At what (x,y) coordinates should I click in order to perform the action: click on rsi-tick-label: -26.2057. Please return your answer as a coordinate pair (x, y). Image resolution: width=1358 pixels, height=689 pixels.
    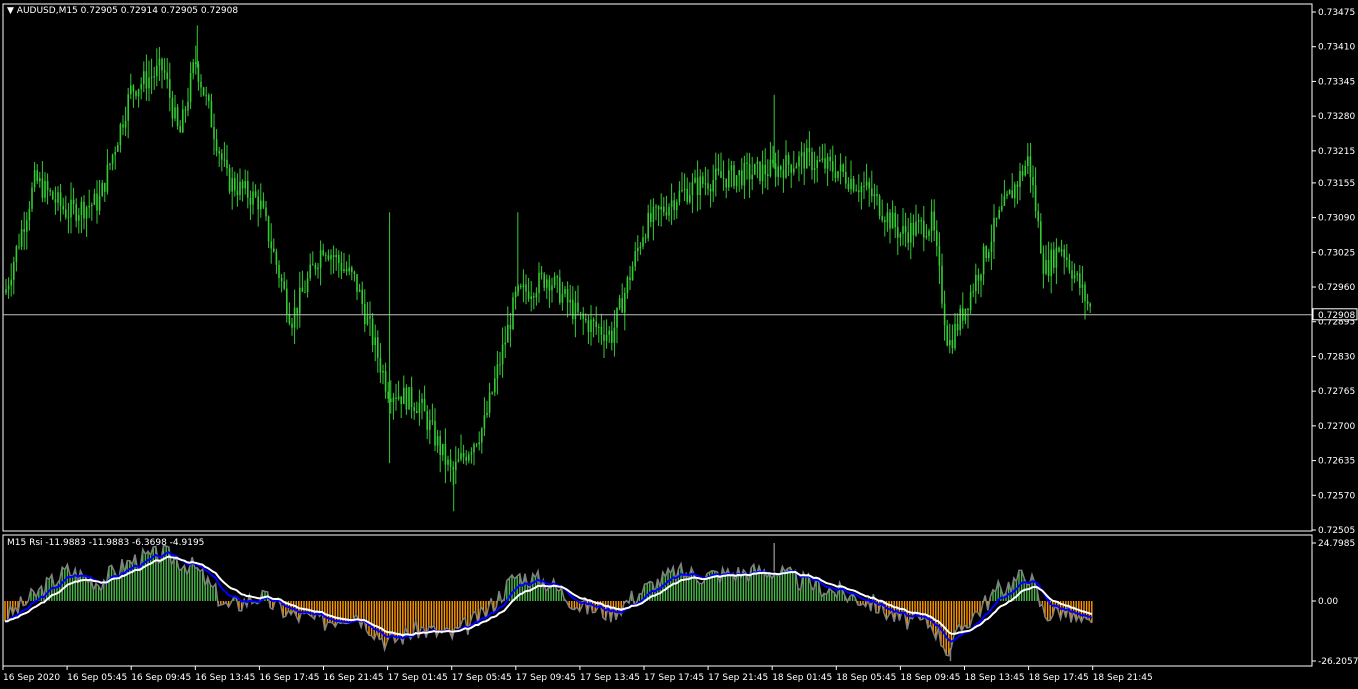
    Looking at the image, I should click on (1338, 662).